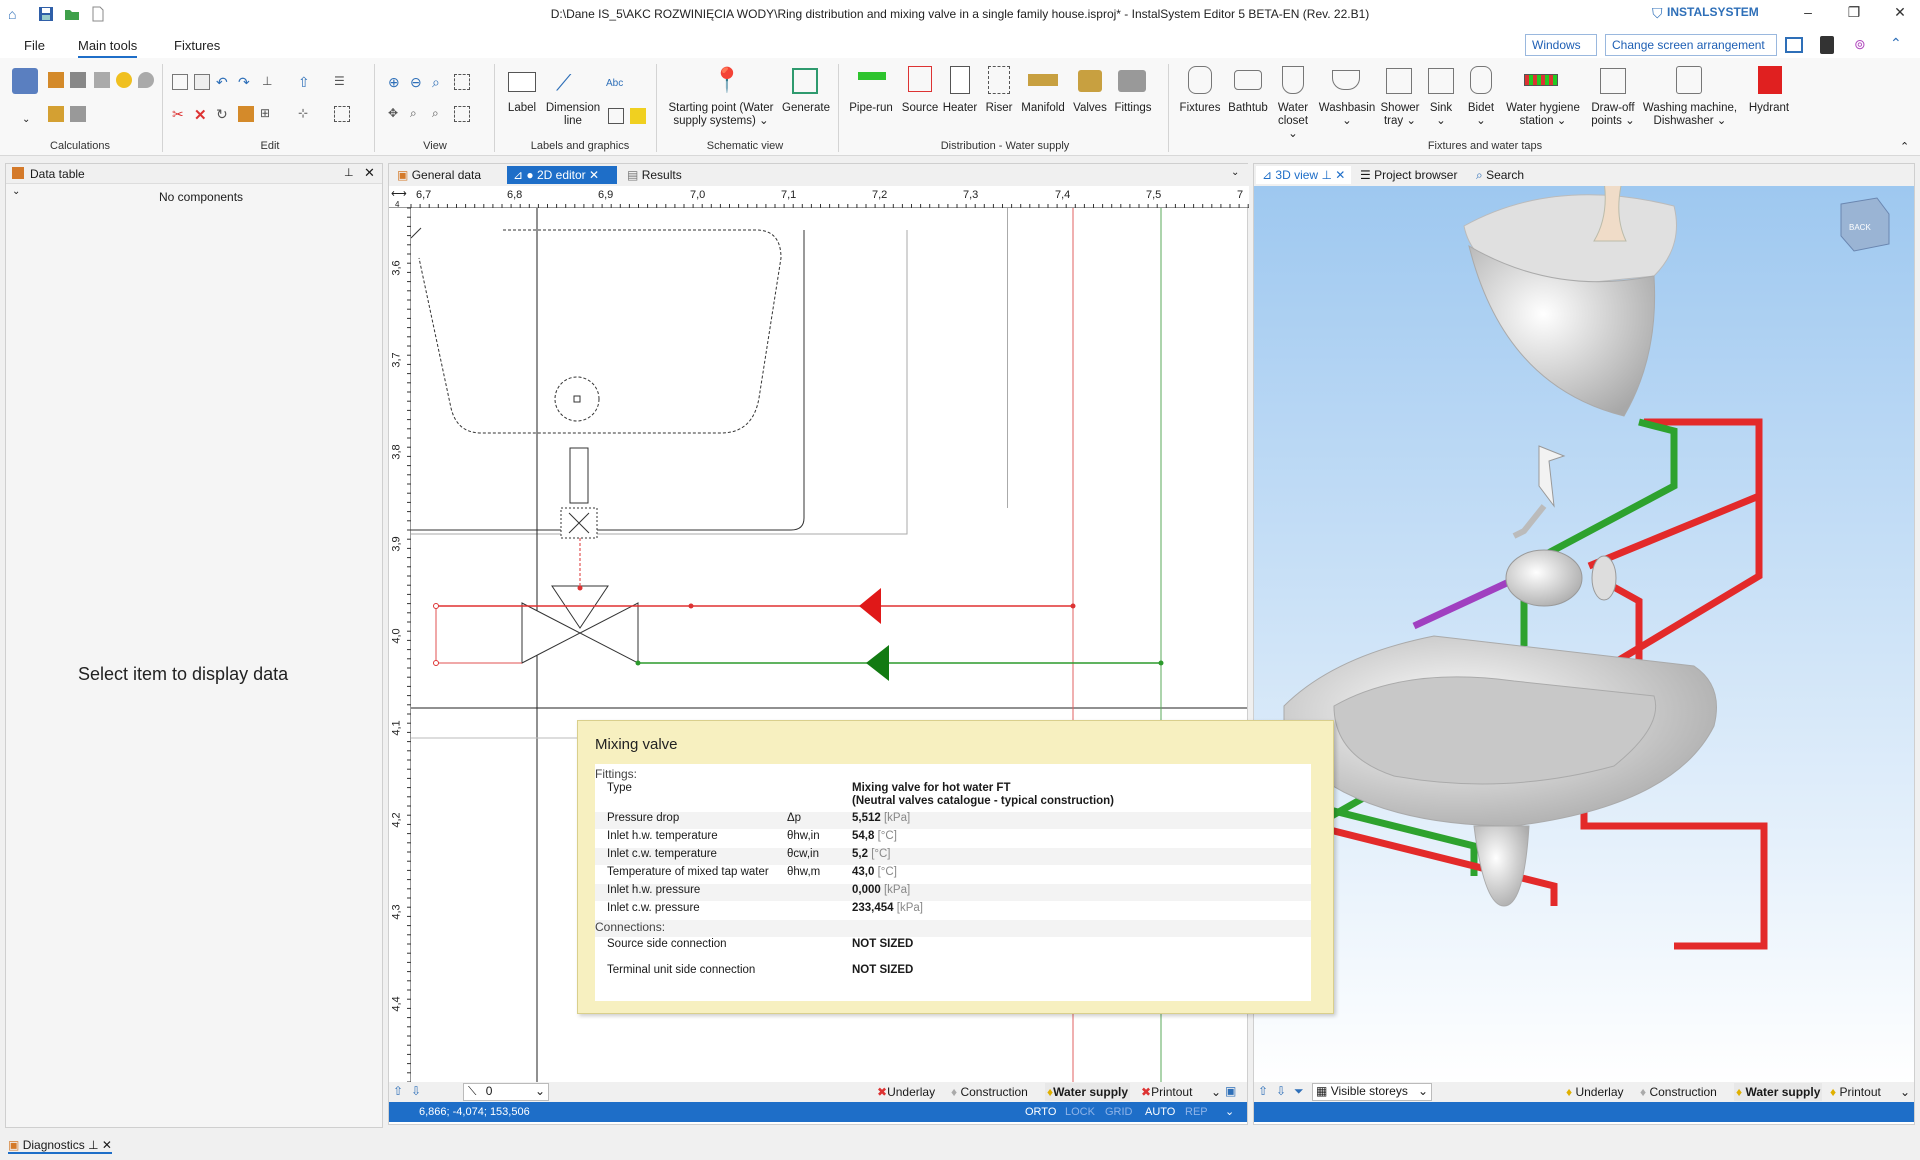  Describe the element at coordinates (440, 82) in the screenshot. I see `zoom-window-icon: ⌕` at that location.